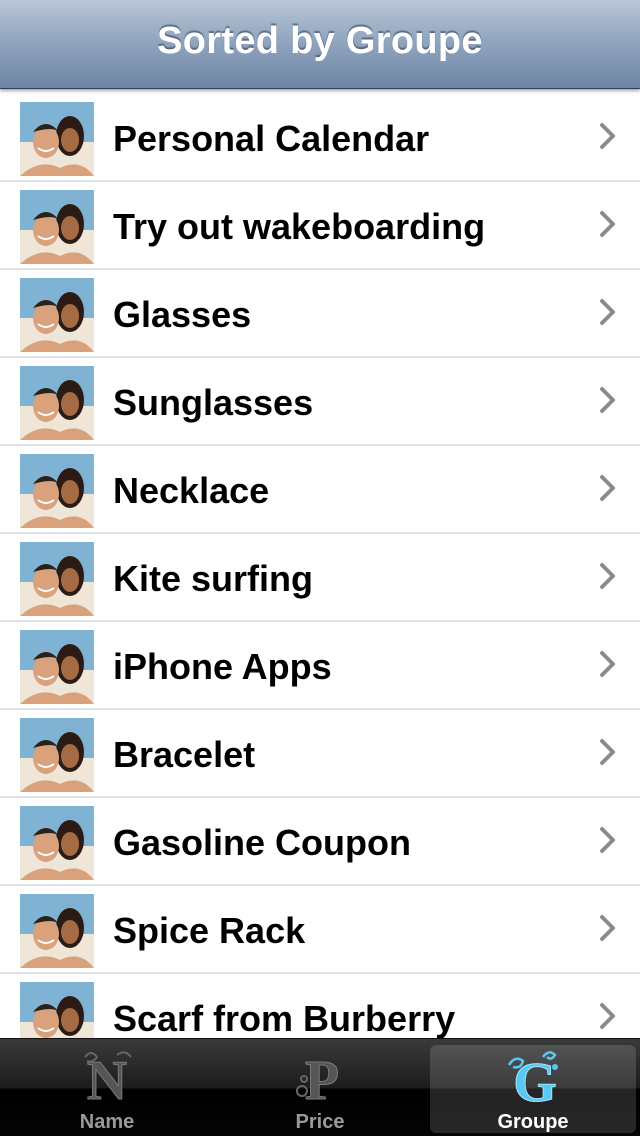 The image size is (640, 1136). I want to click on list-item: Kite surfing, so click(320, 578).